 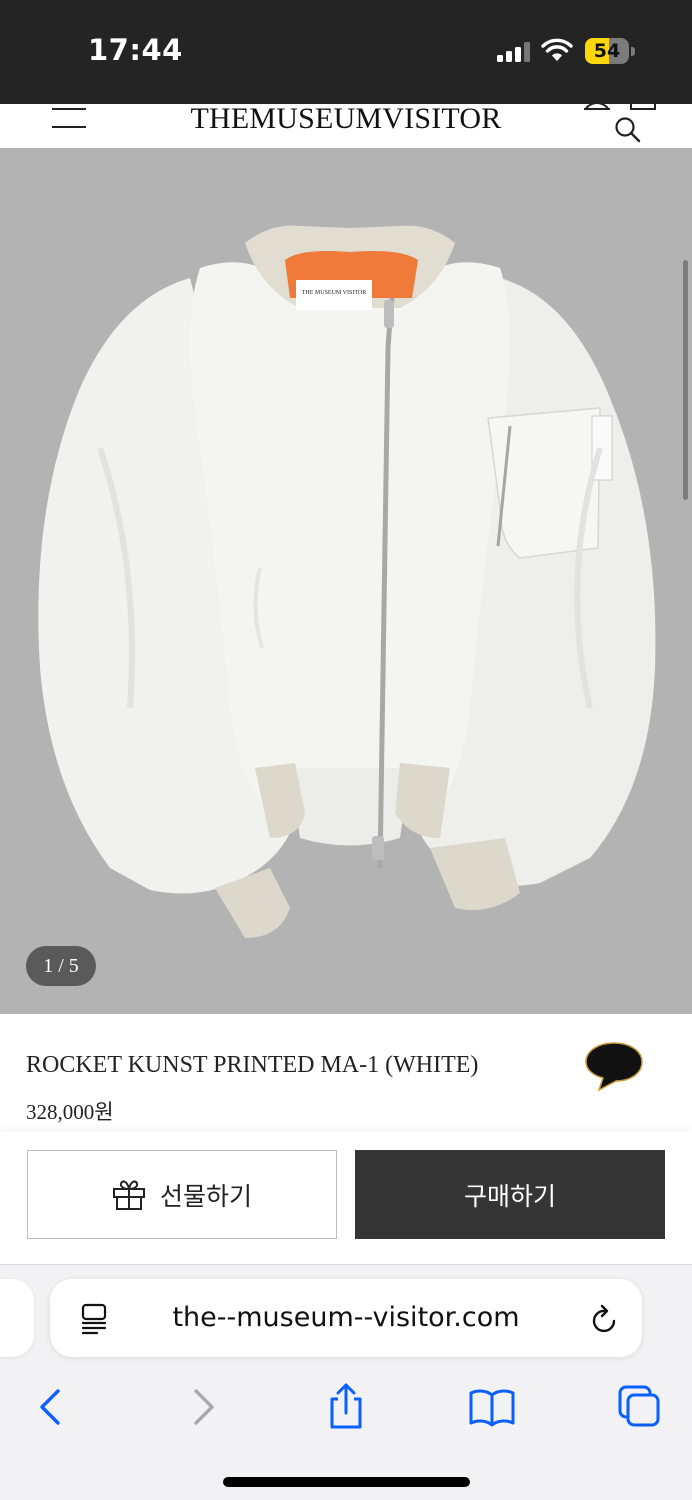 What do you see at coordinates (643, 107) in the screenshot?
I see `cart-icon` at bounding box center [643, 107].